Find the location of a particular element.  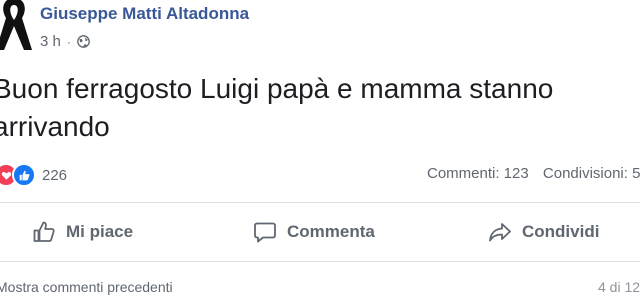

comment-button: Commenta is located at coordinates (314, 232).